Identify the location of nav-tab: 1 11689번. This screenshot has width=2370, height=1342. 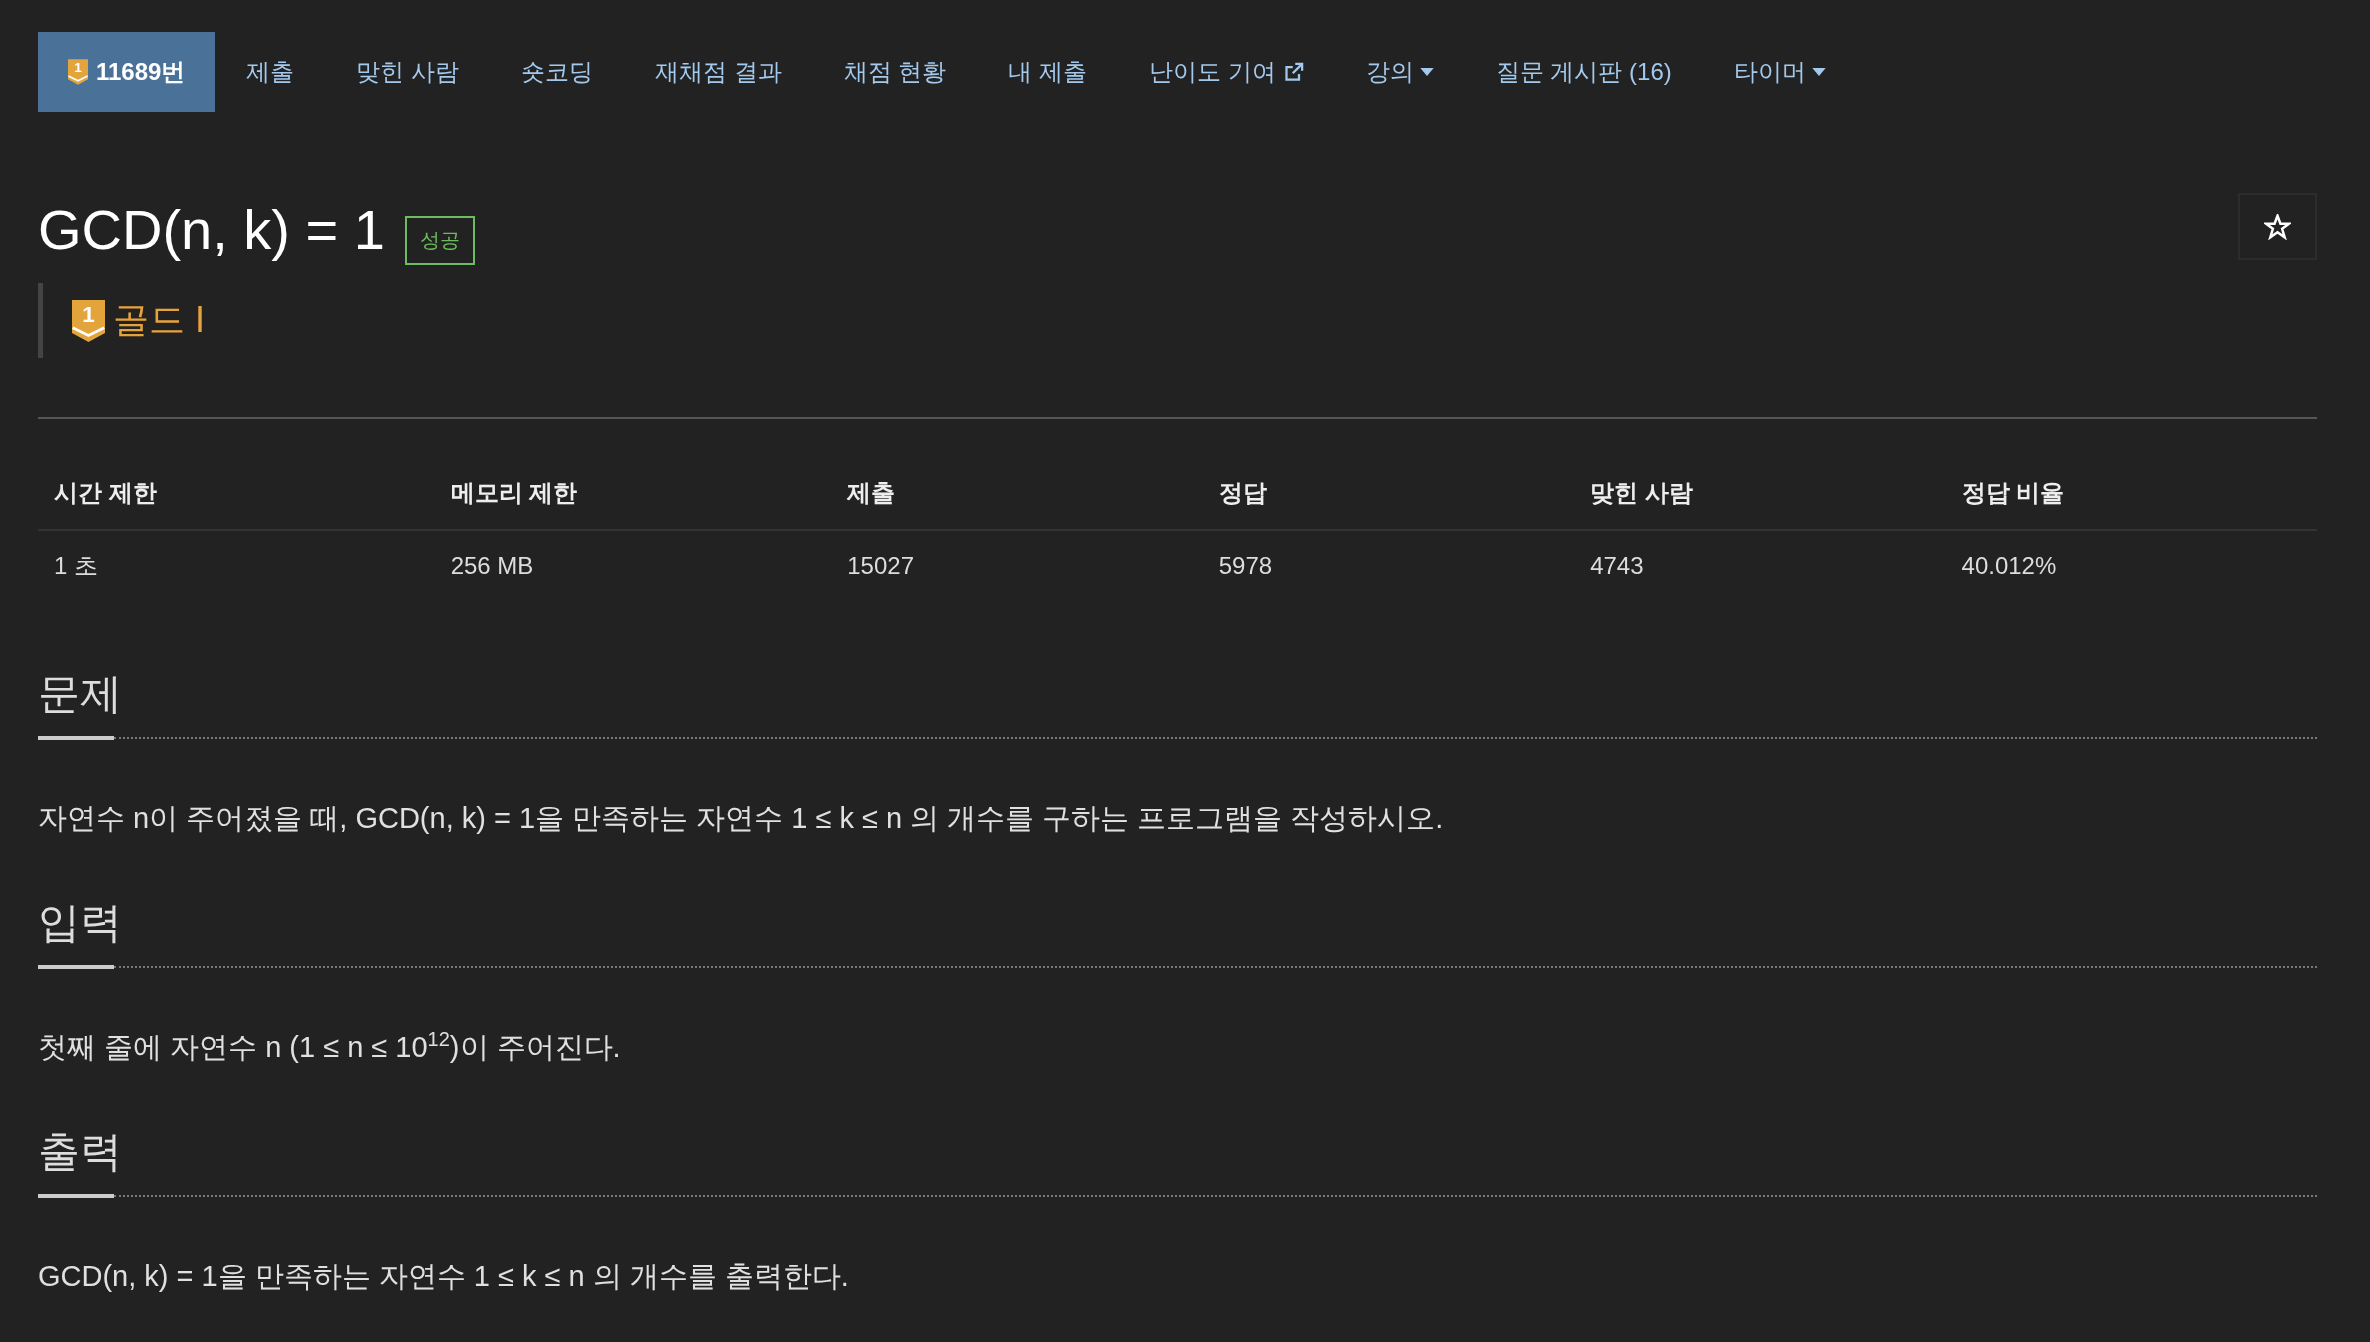
(127, 72).